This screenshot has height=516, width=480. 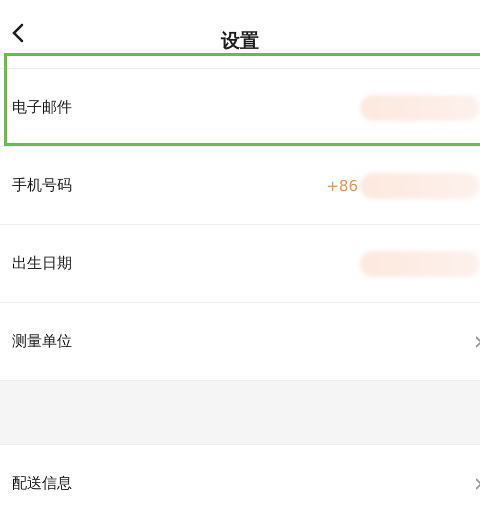 I want to click on row-label: 出生日期, so click(x=42, y=263).